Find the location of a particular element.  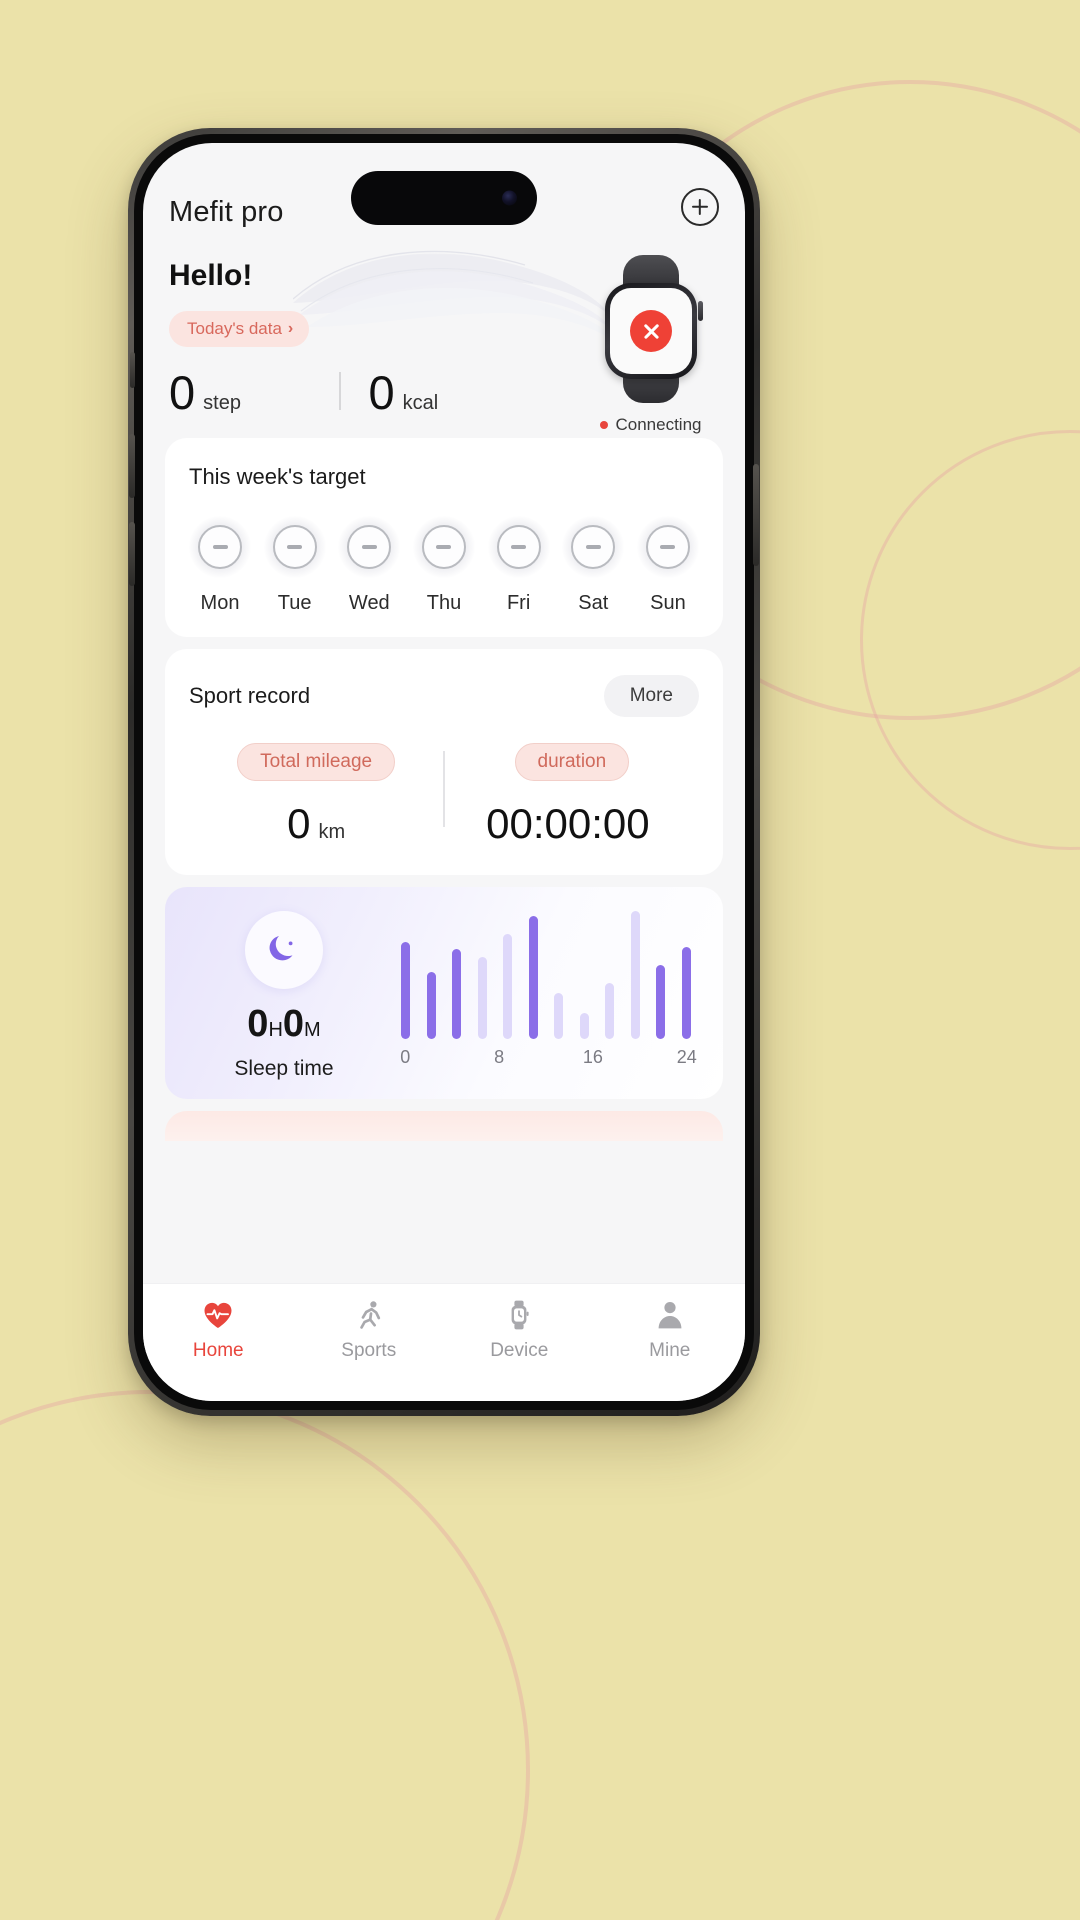

day-label: Tue is located at coordinates (294, 603).